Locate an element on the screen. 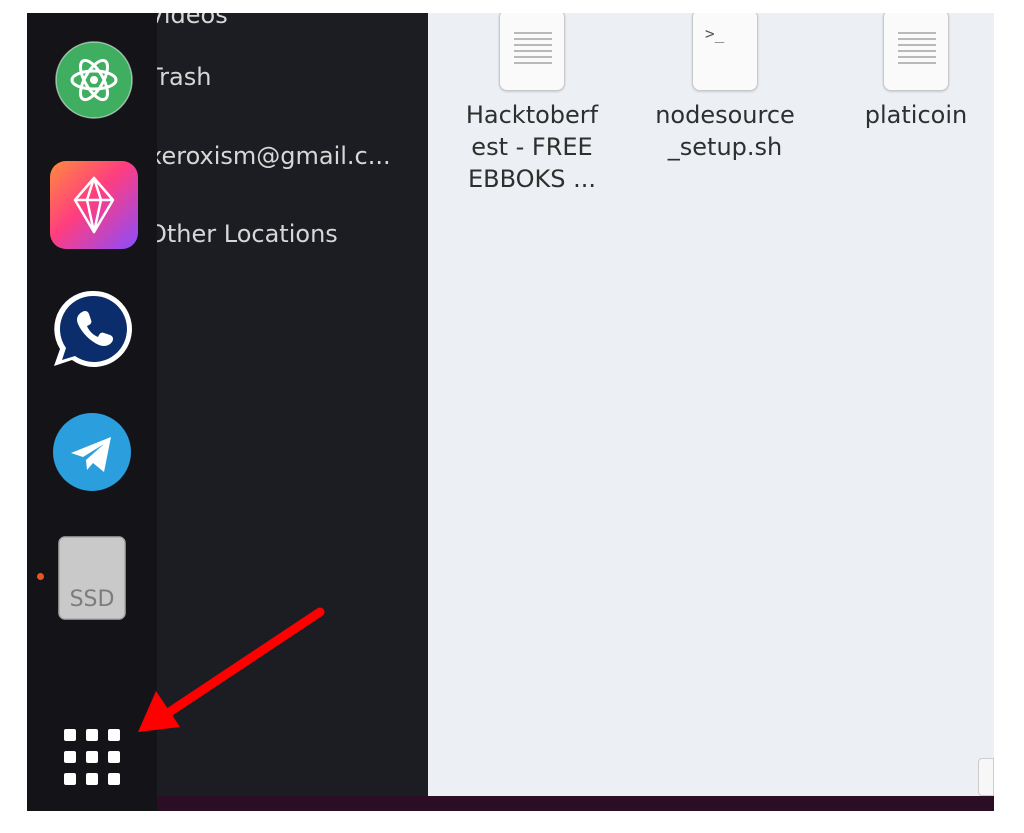 The image size is (1024, 833). sidebar-item-videos: Videos is located at coordinates (188, 21).